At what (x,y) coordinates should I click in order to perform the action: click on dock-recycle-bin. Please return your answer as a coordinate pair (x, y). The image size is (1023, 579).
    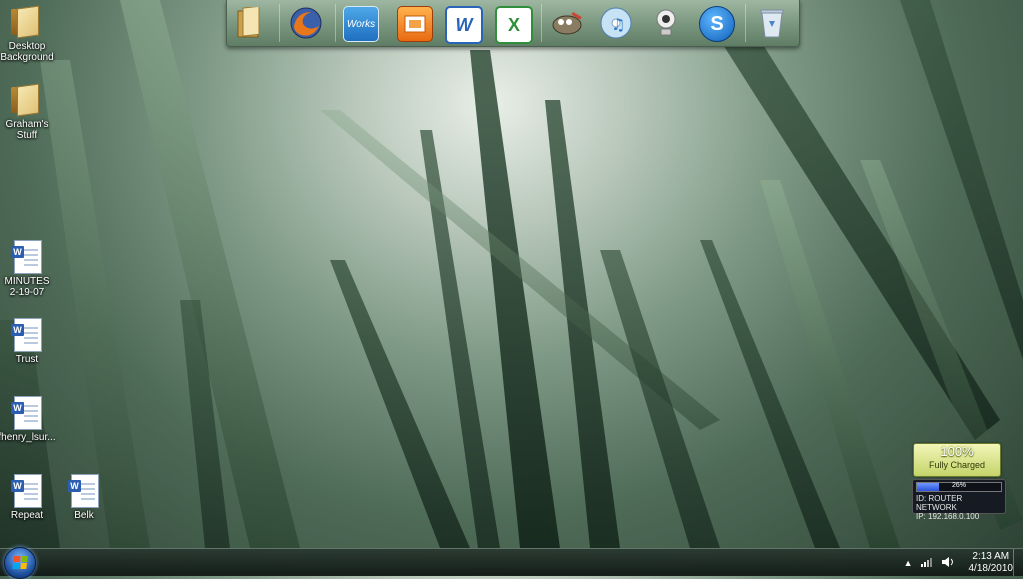
    Looking at the image, I should click on (772, 23).